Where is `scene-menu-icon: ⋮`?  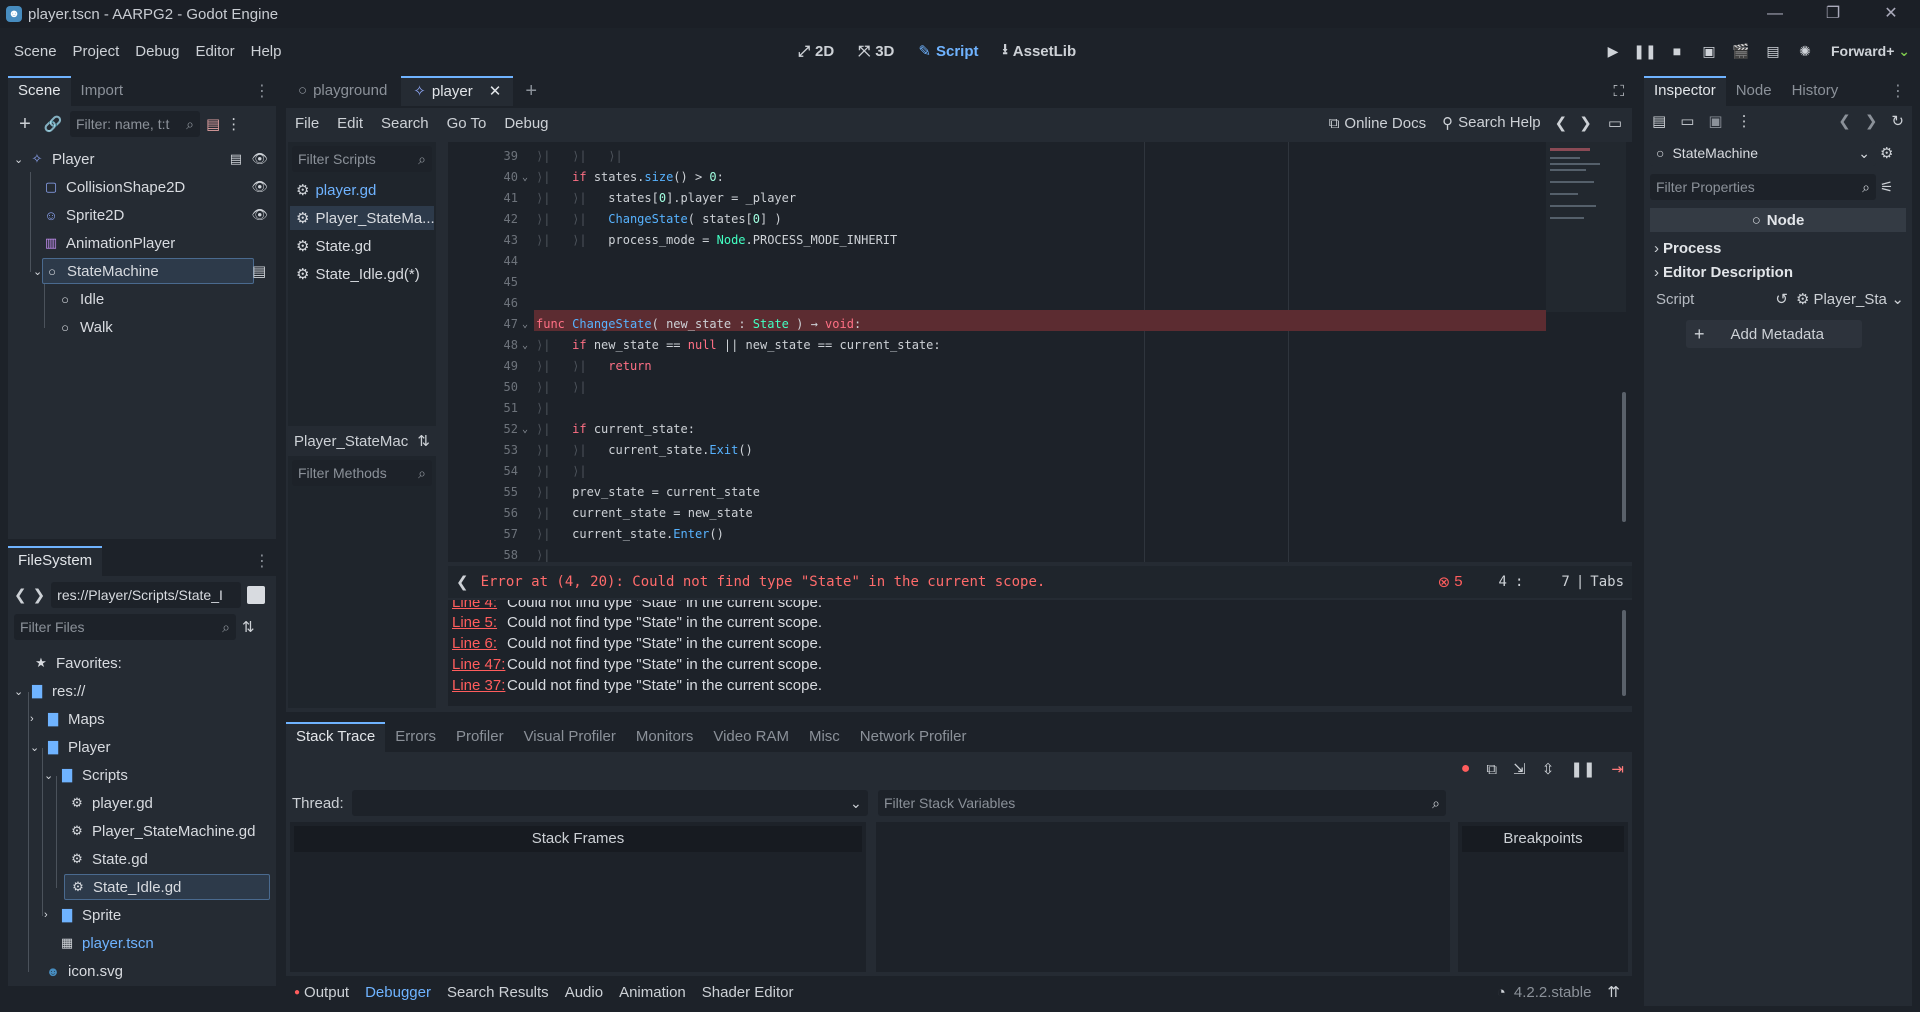
scene-menu-icon: ⋮ is located at coordinates (233, 124).